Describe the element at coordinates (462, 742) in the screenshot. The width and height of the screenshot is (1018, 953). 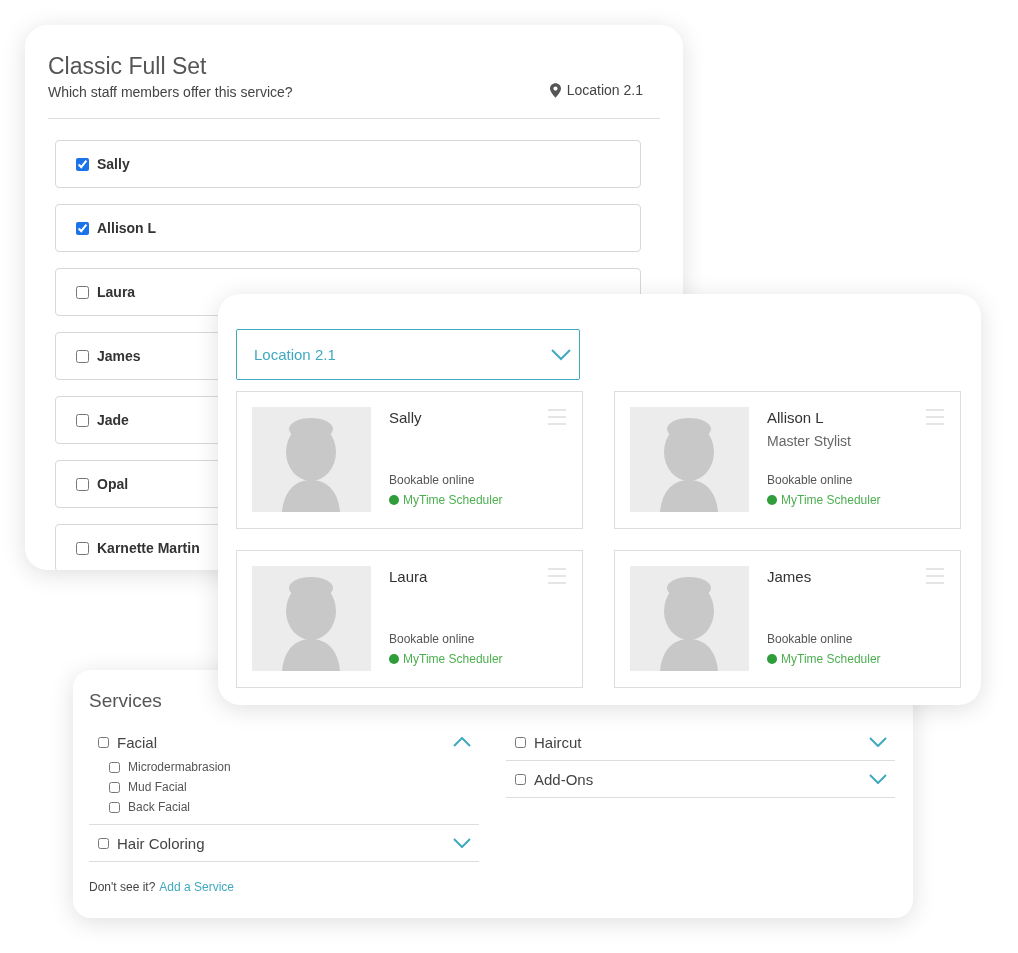
I see `chevron-up-icon` at that location.